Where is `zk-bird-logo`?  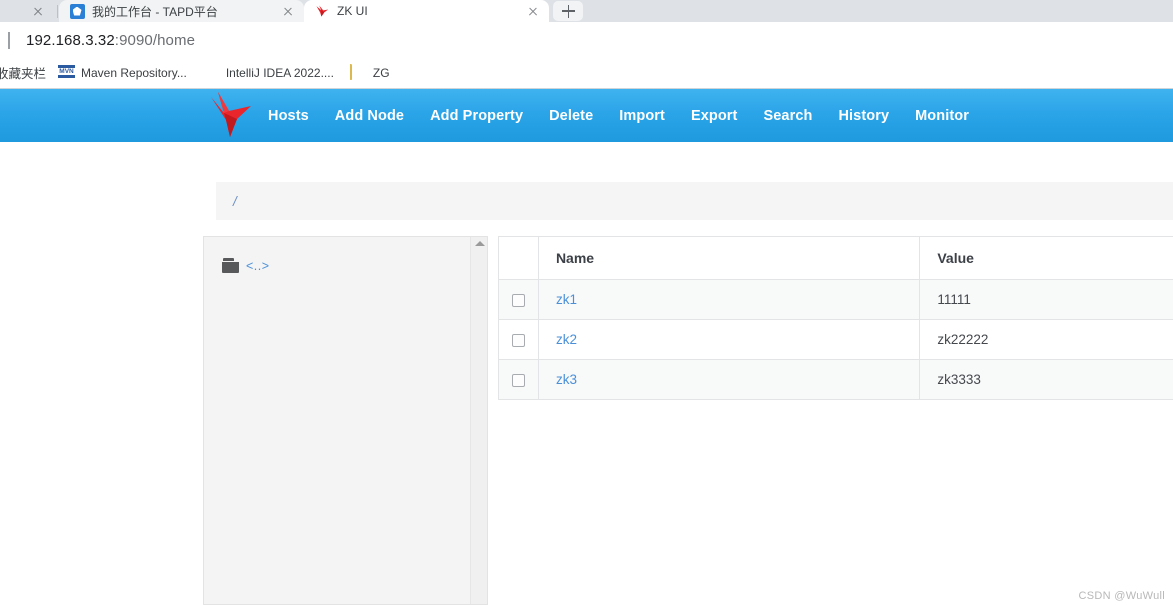
zk-bird-logo is located at coordinates (230, 111).